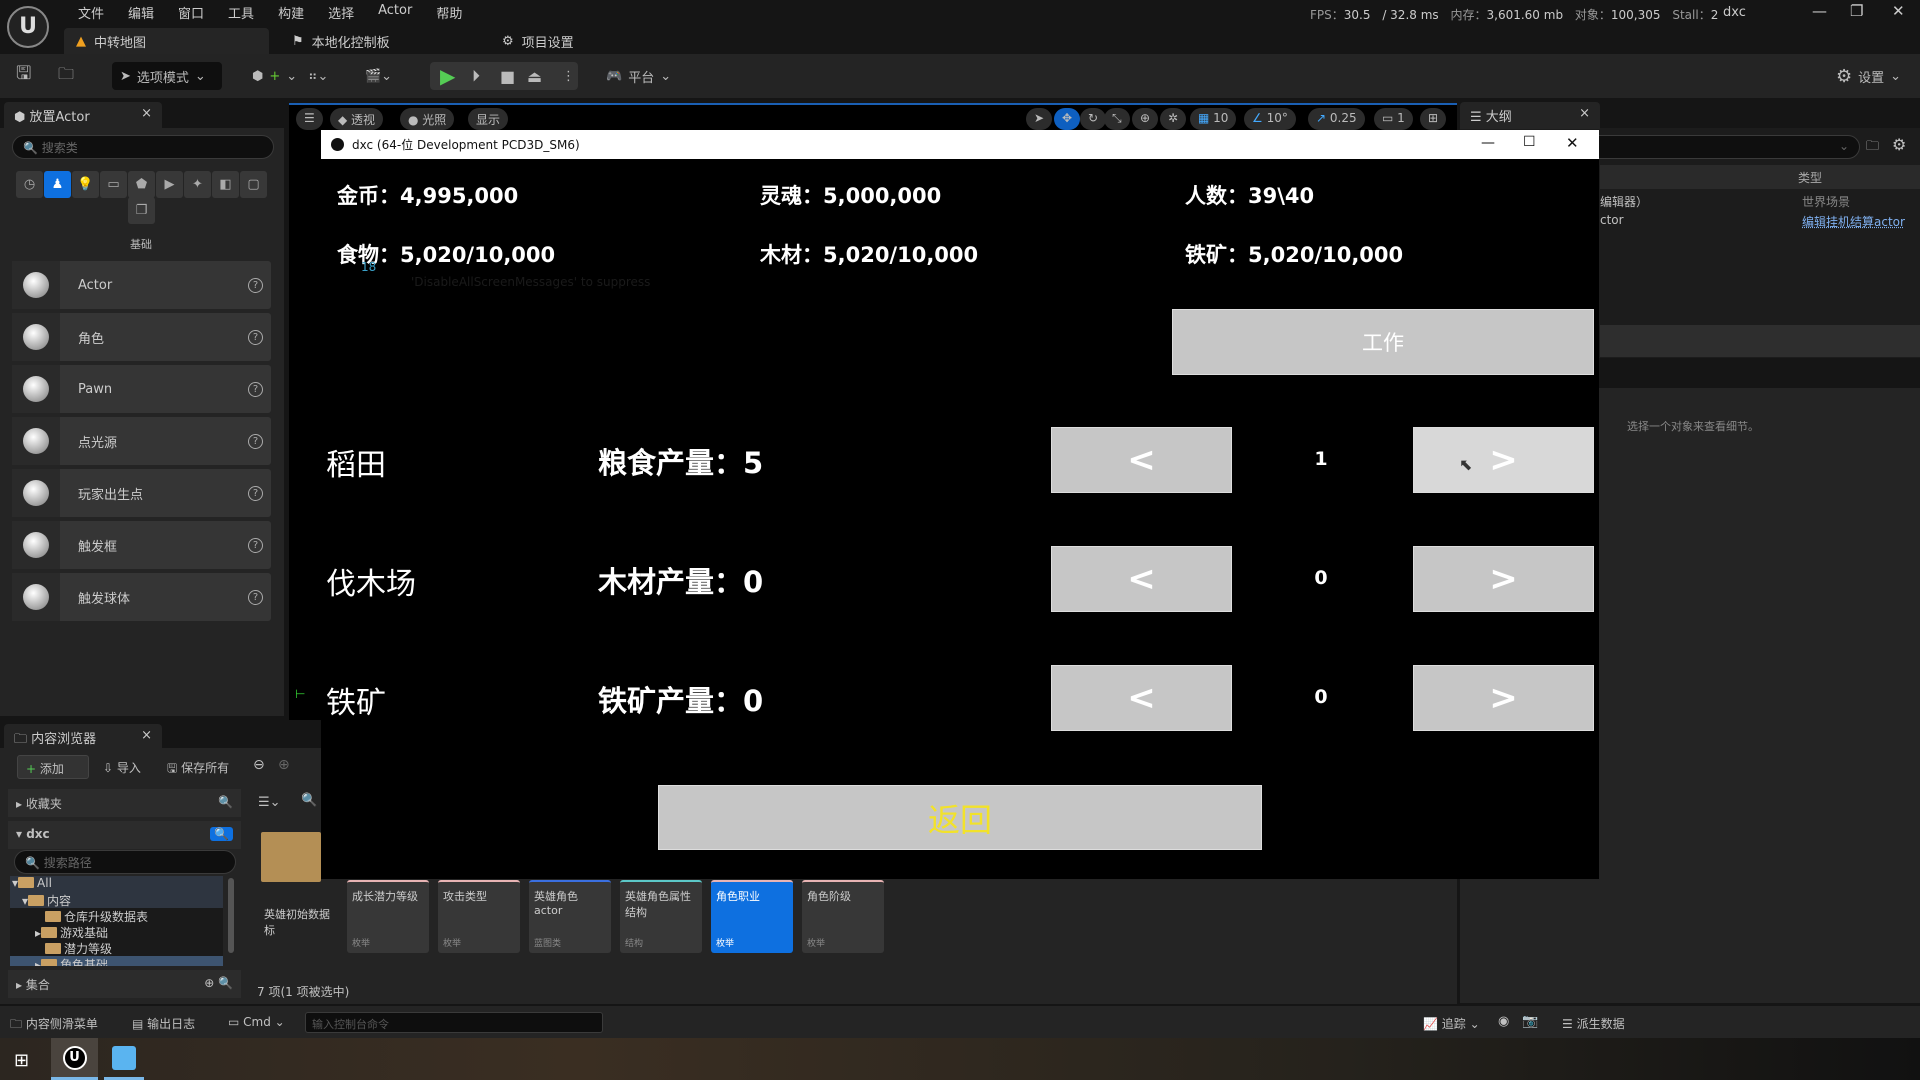 This screenshot has height=1080, width=1920. What do you see at coordinates (1529, 142) in the screenshot?
I see `maximize-icon: ☐` at bounding box center [1529, 142].